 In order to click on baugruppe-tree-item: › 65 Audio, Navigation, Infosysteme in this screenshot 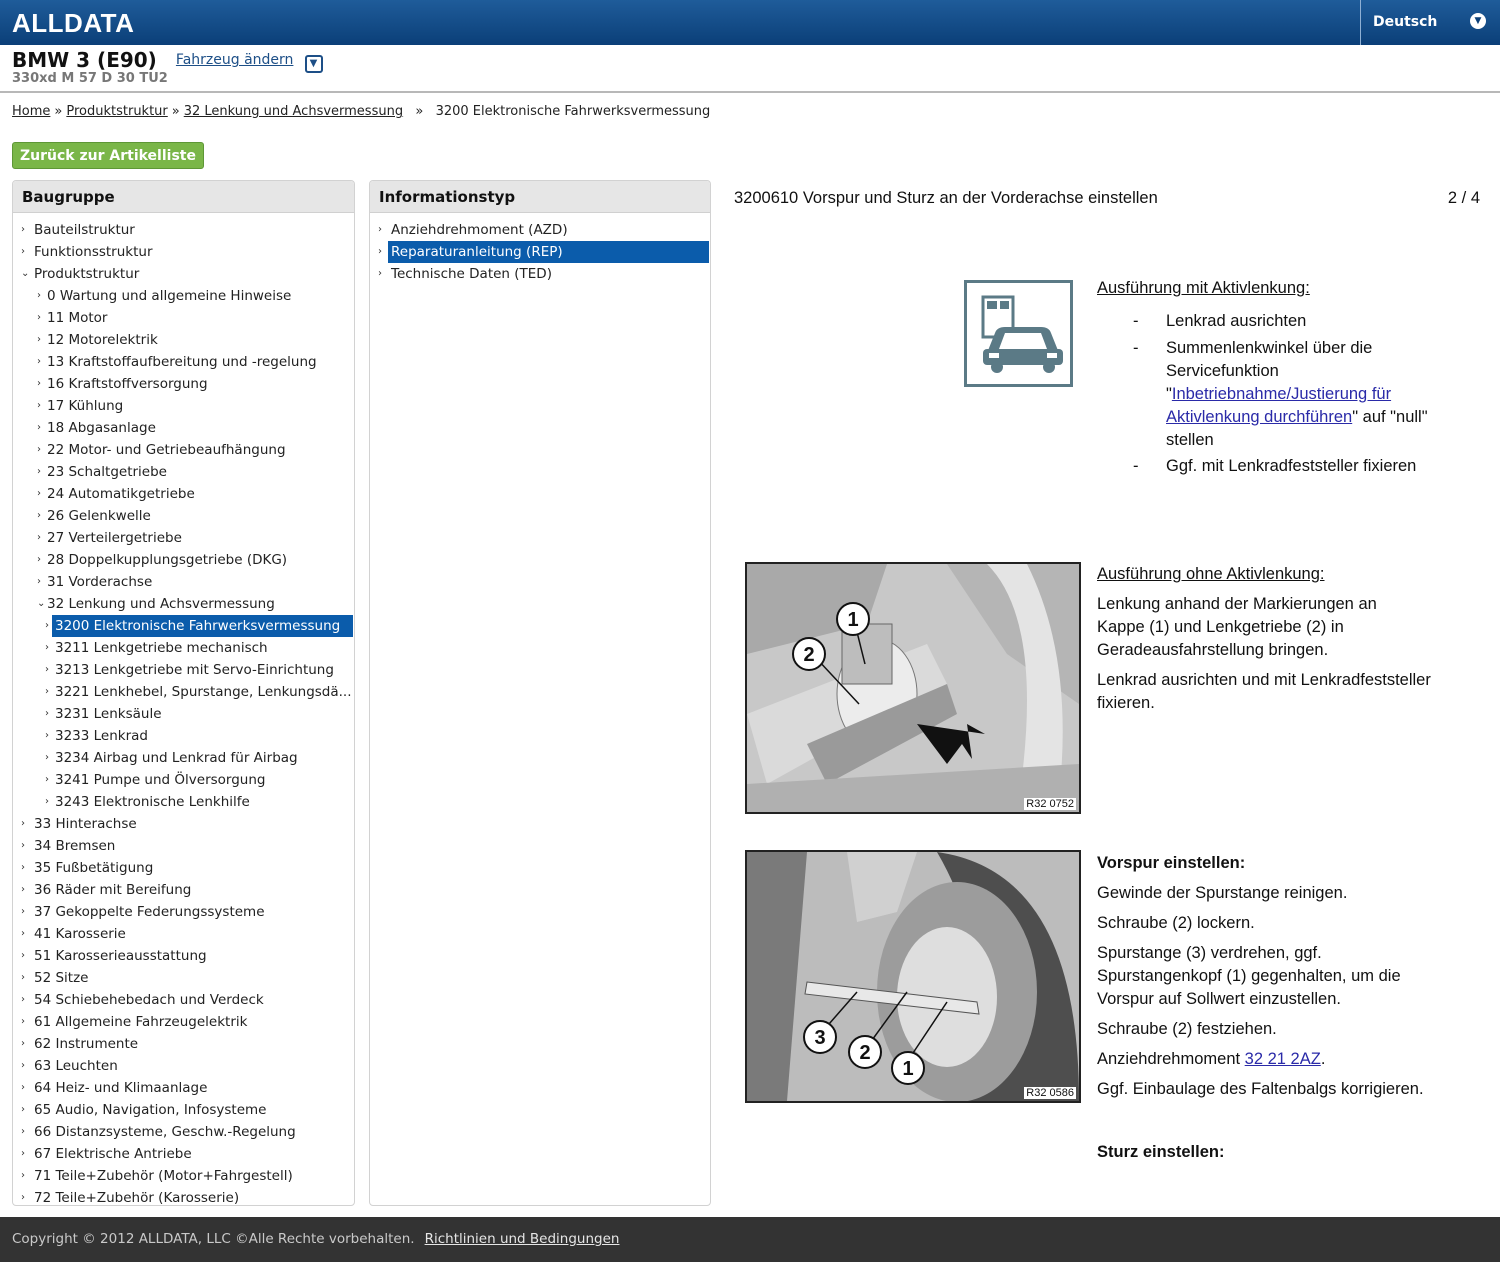, I will do `click(183, 1110)`.